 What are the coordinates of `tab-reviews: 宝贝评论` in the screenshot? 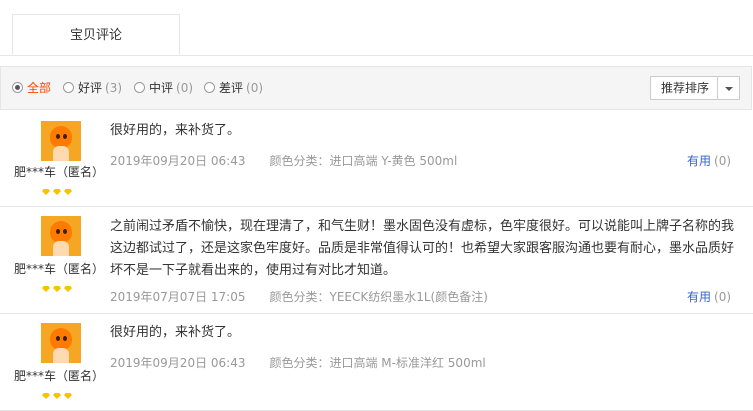 It's located at (96, 34).